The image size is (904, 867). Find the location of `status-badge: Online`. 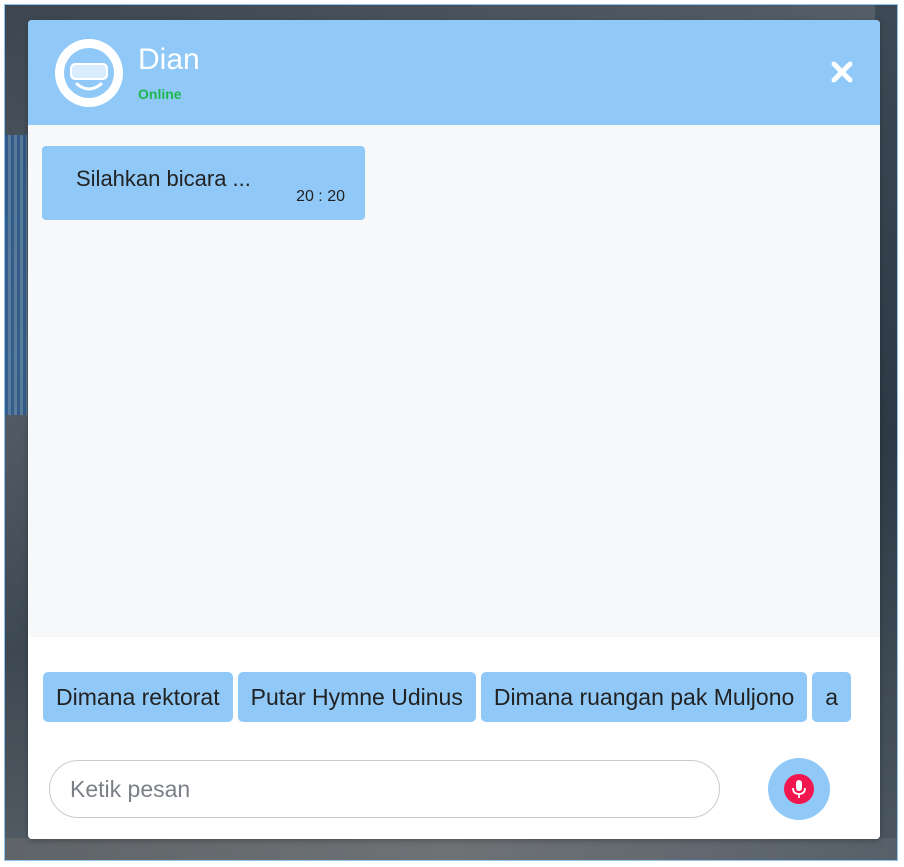

status-badge: Online is located at coordinates (160, 94).